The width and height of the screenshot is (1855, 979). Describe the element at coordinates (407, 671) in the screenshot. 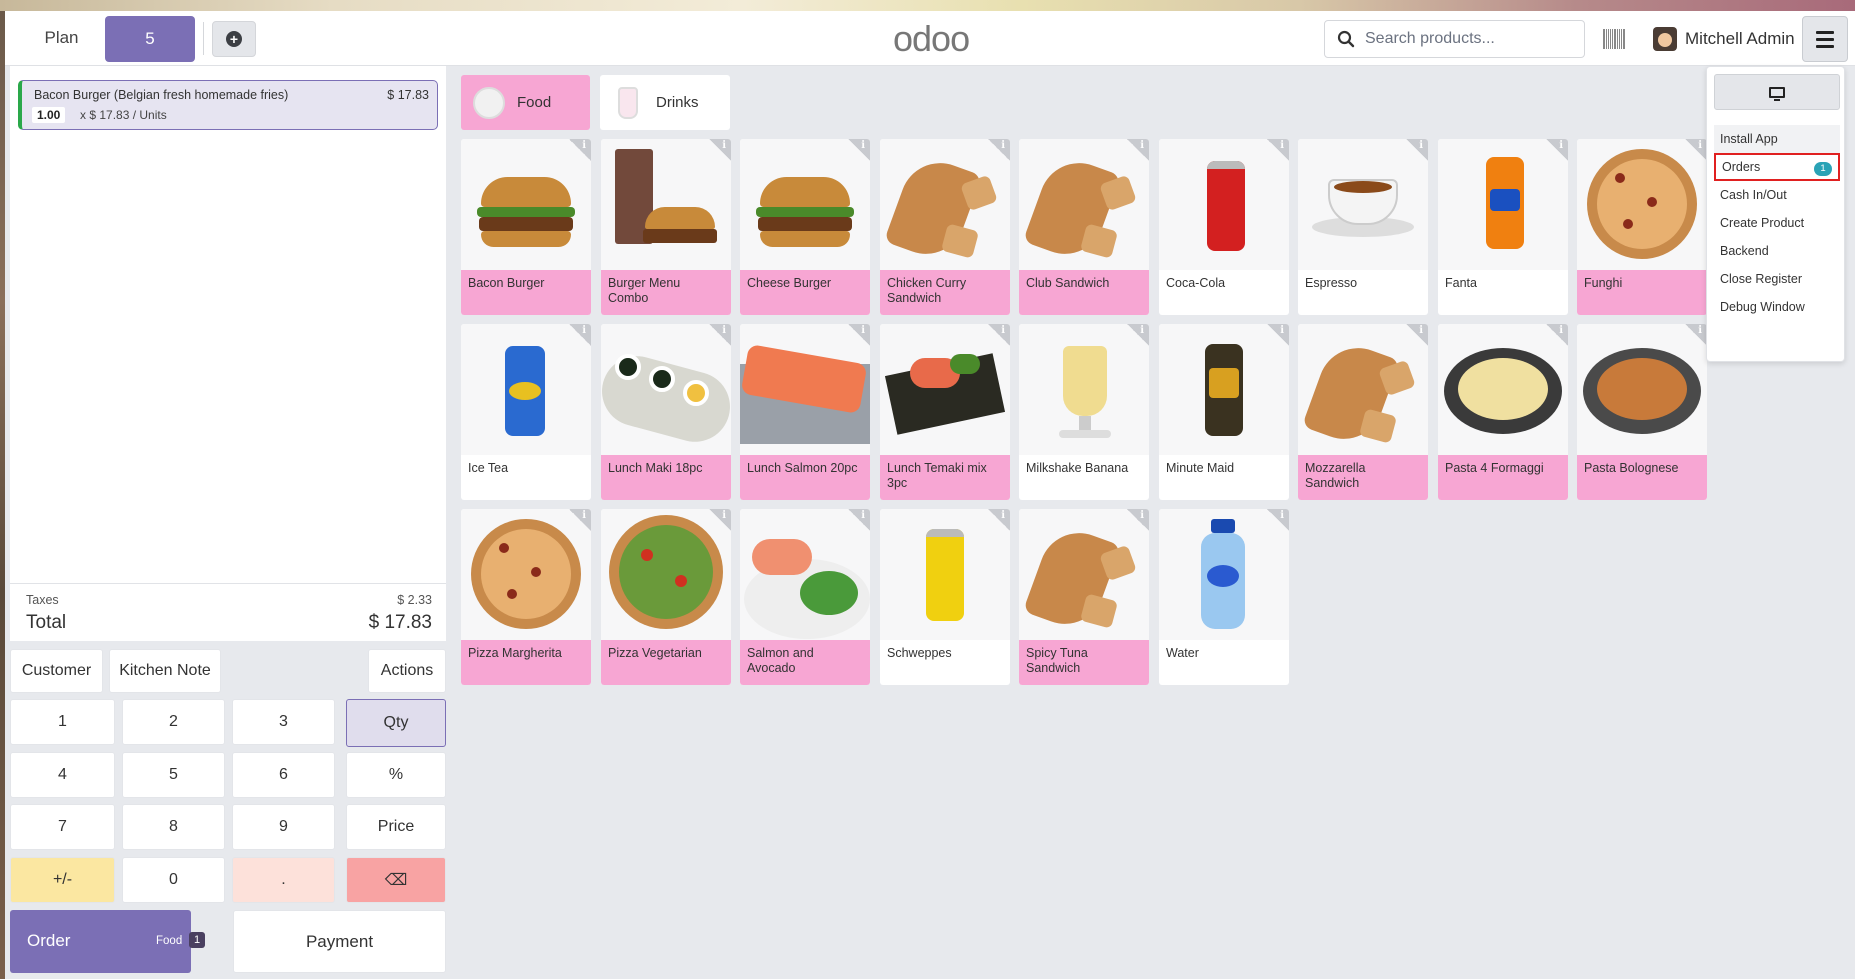

I see `actions-button: Actions` at that location.